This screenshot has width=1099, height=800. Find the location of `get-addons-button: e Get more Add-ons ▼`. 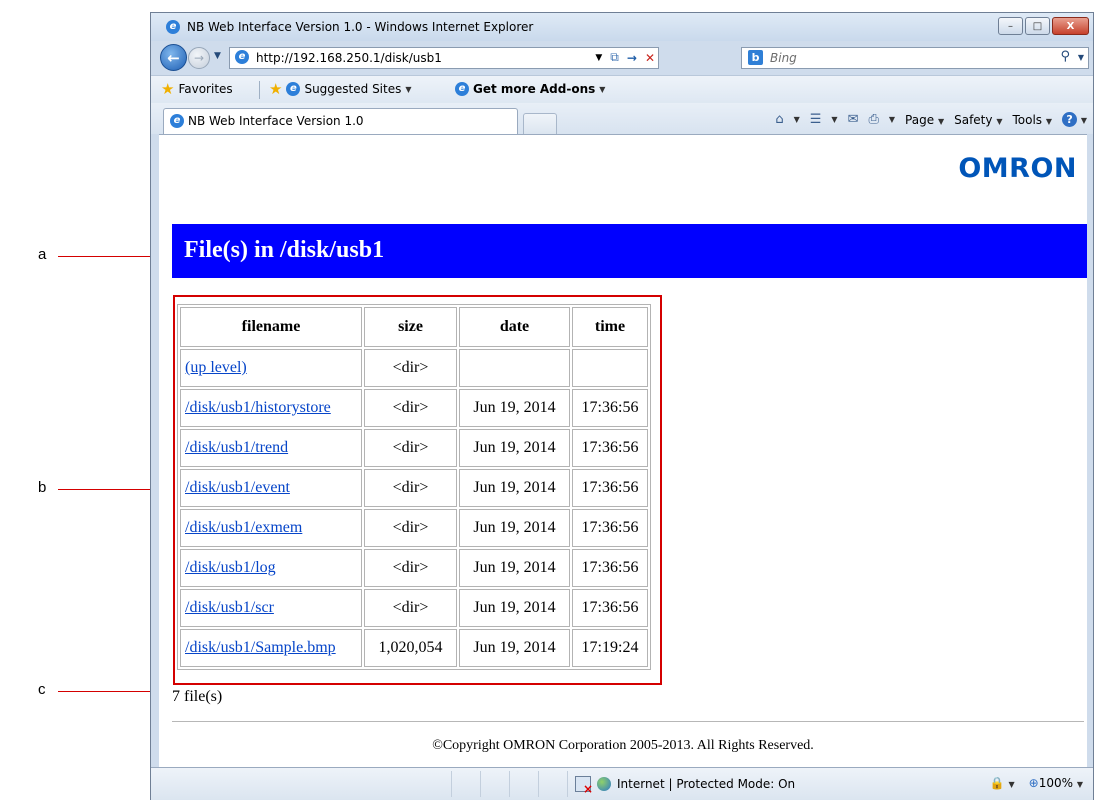

get-addons-button: e Get more Add-ons ▼ is located at coordinates (530, 89).